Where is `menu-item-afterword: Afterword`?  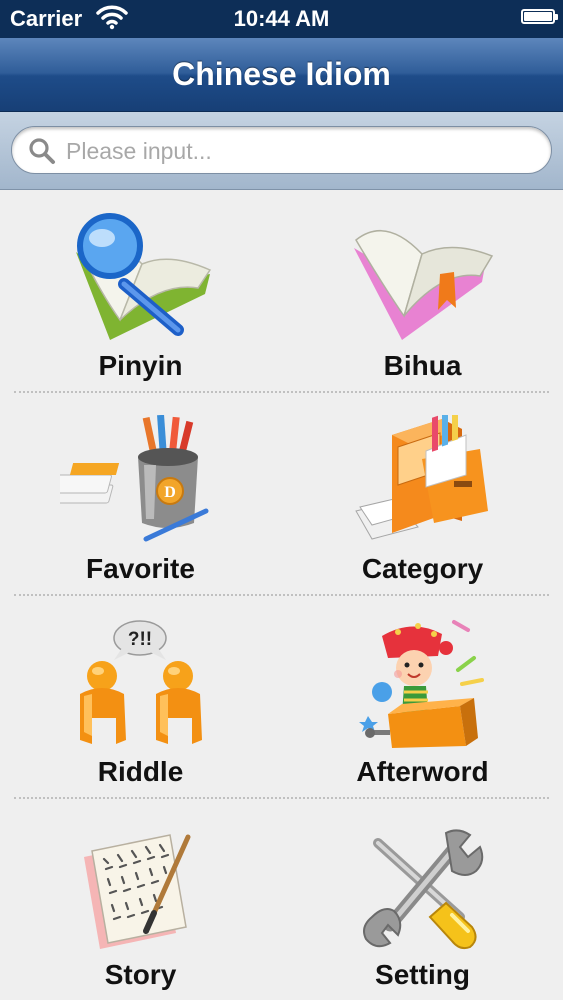 menu-item-afterword: Afterword is located at coordinates (422, 697).